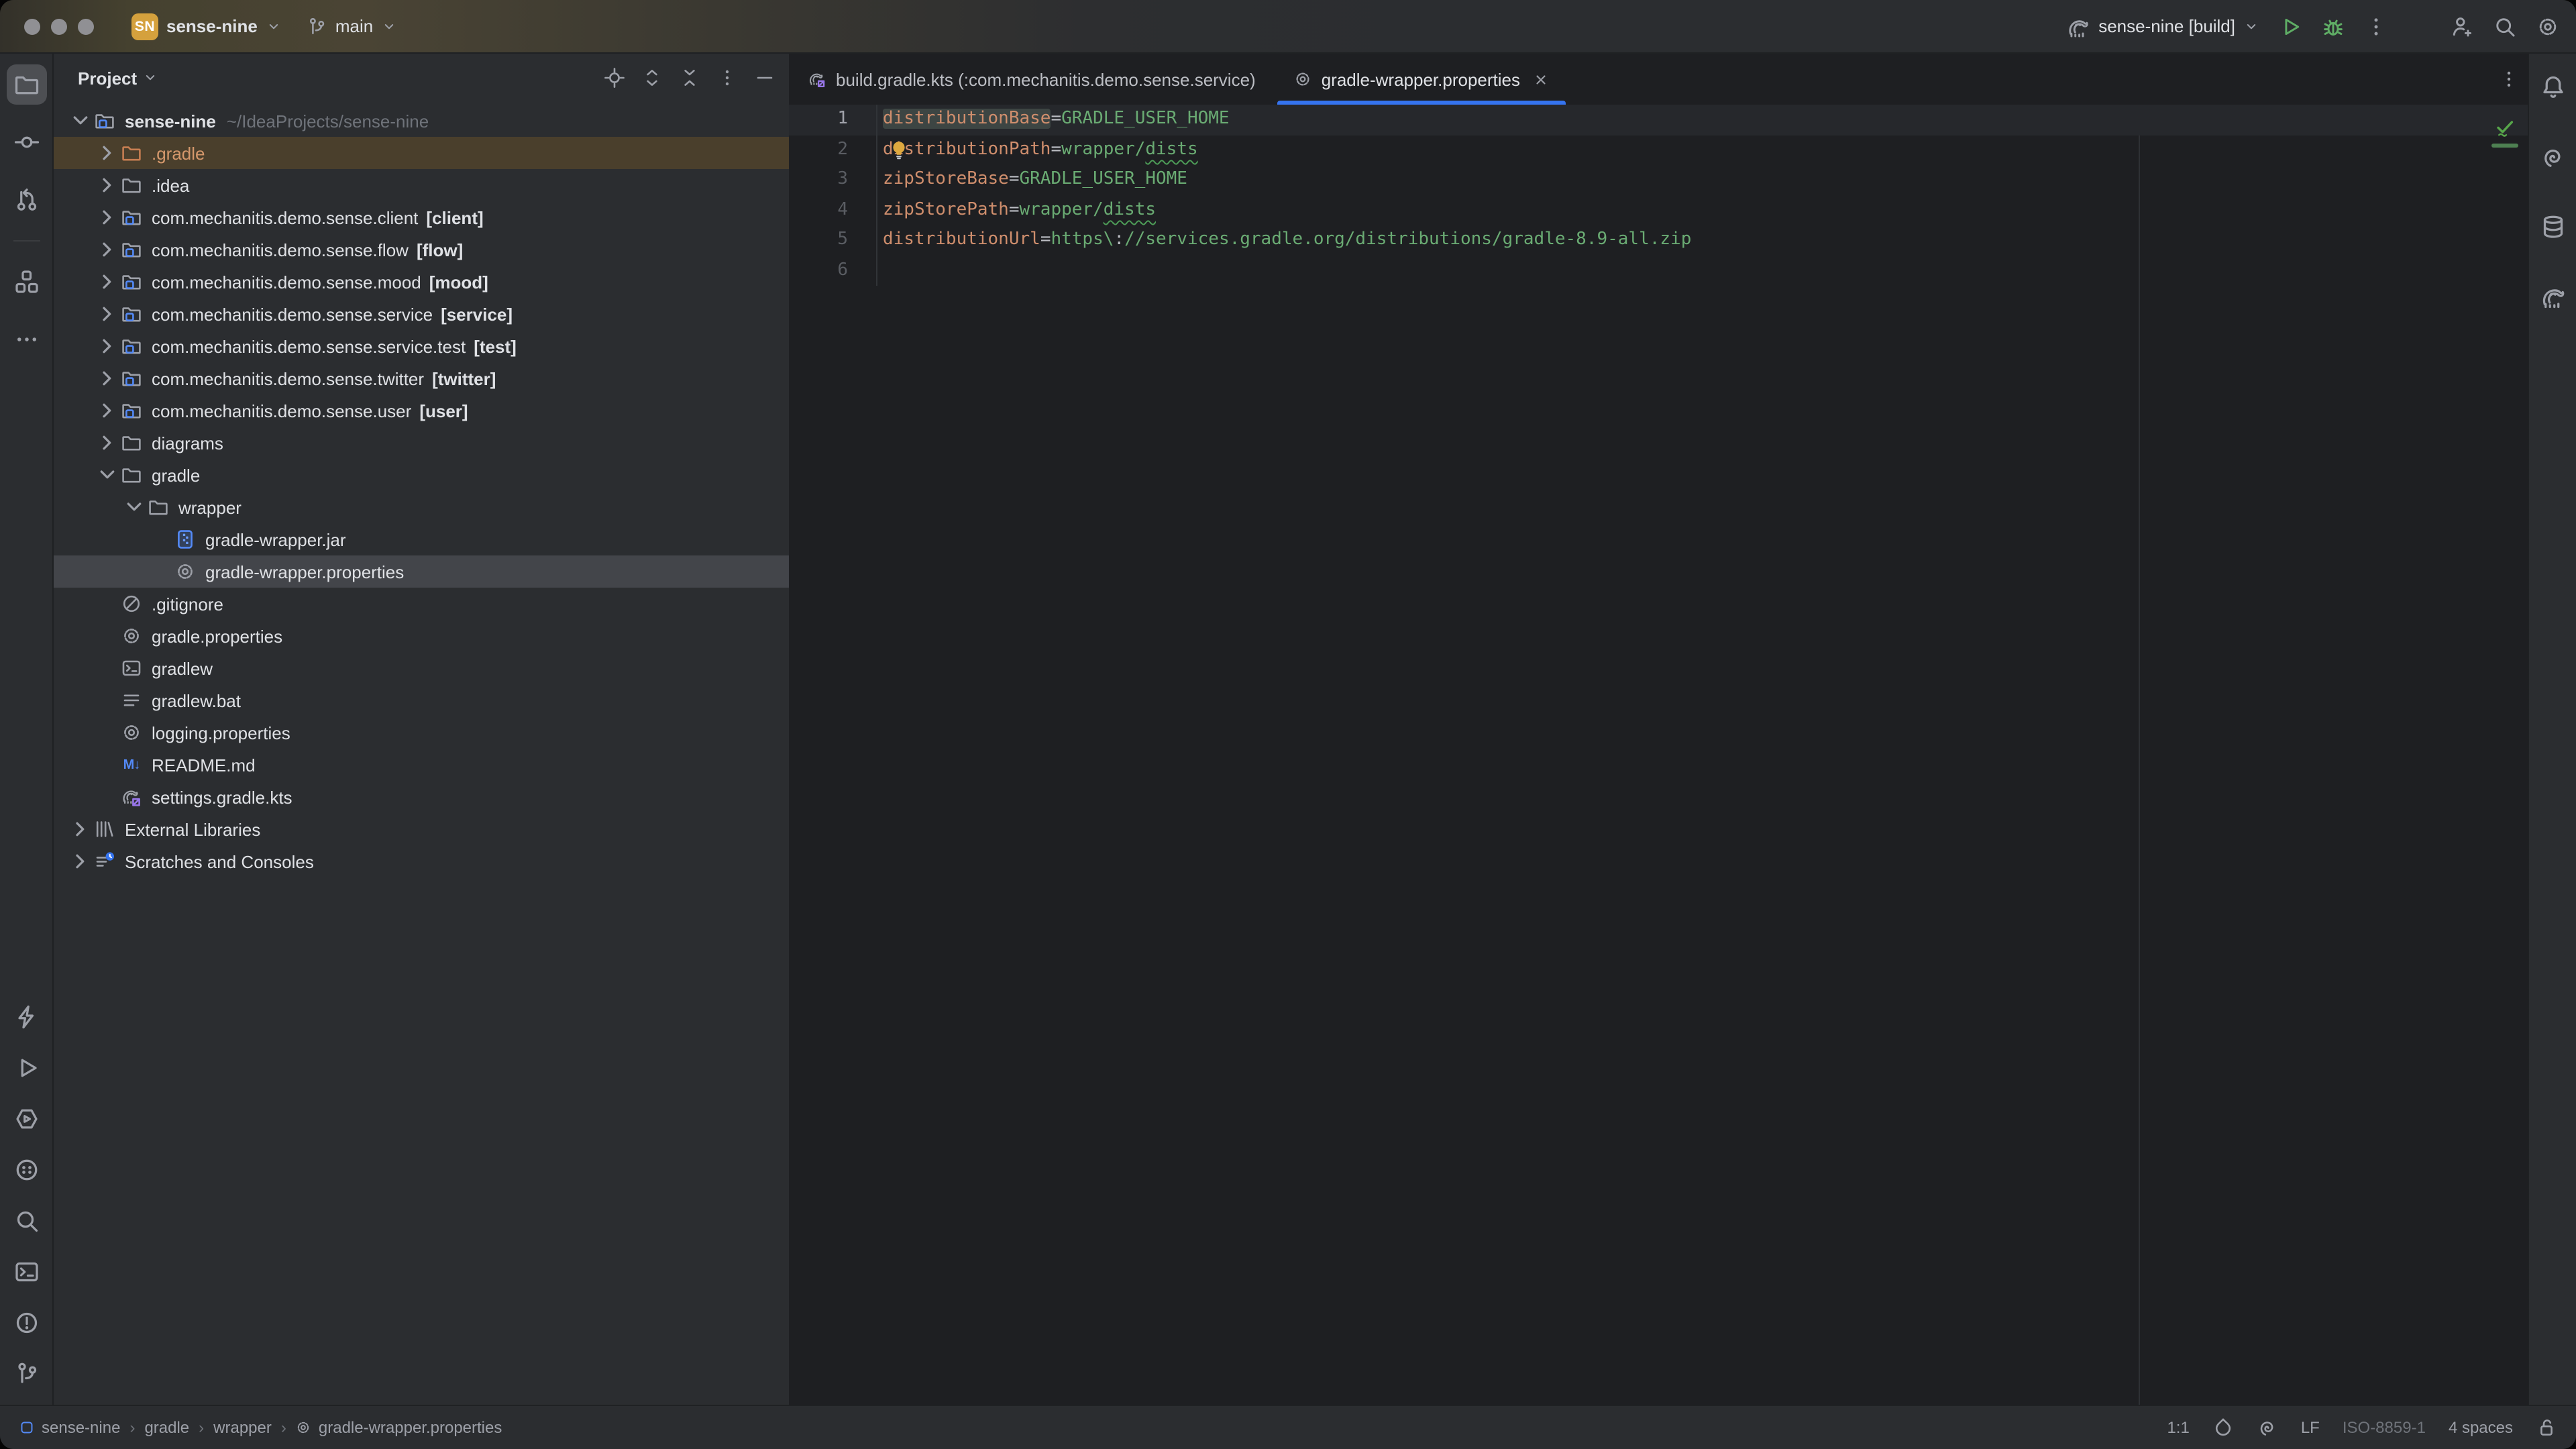  What do you see at coordinates (2552, 296) in the screenshot?
I see `gradle-tool-button` at bounding box center [2552, 296].